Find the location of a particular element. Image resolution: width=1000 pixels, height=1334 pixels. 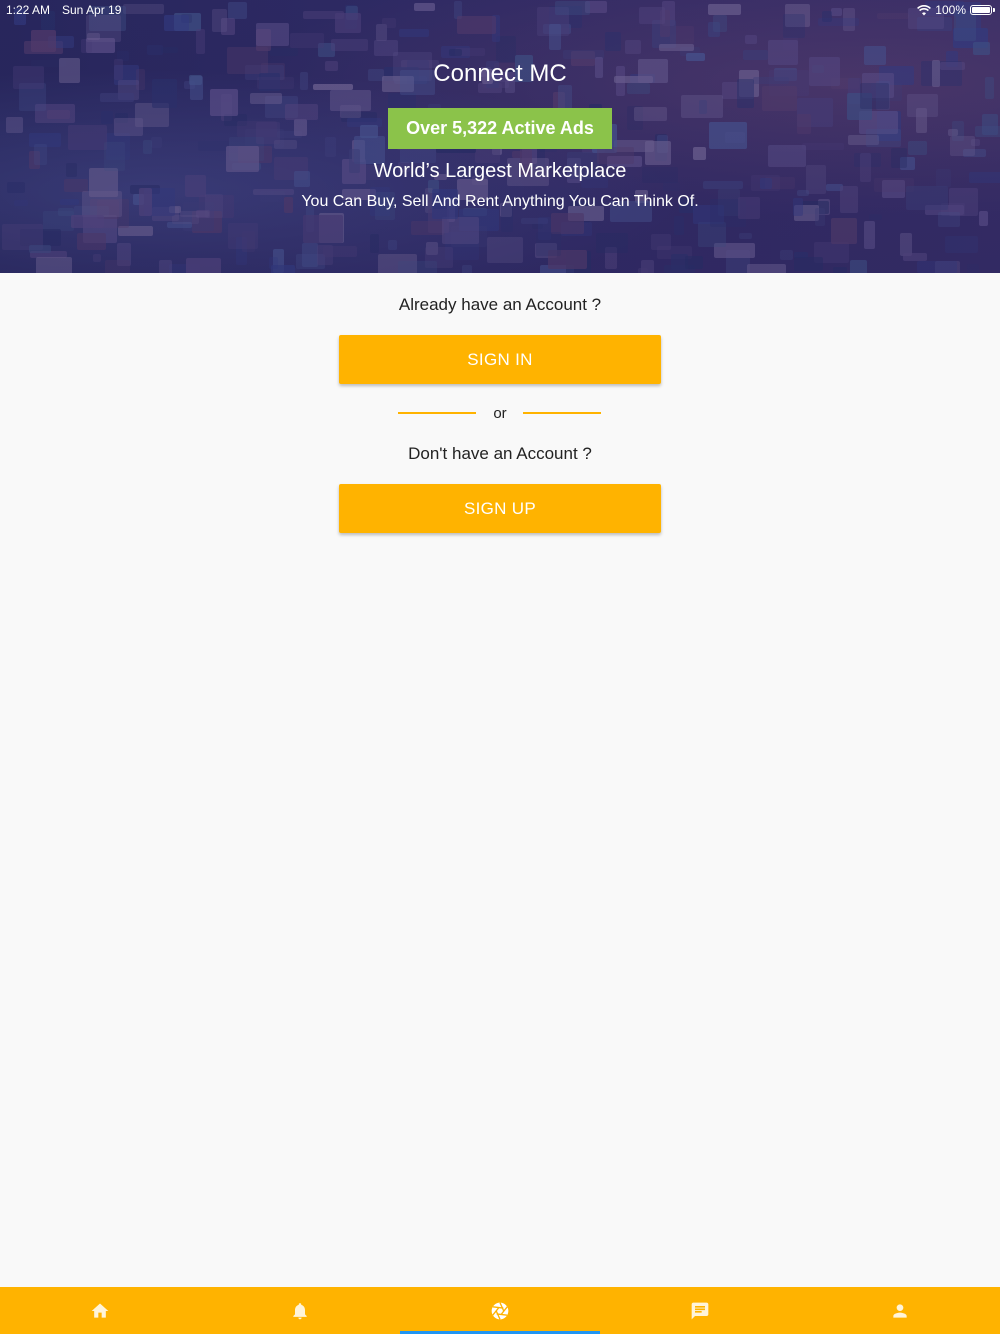

no-account-prompt: Don't have an Account ? is located at coordinates (500, 453).